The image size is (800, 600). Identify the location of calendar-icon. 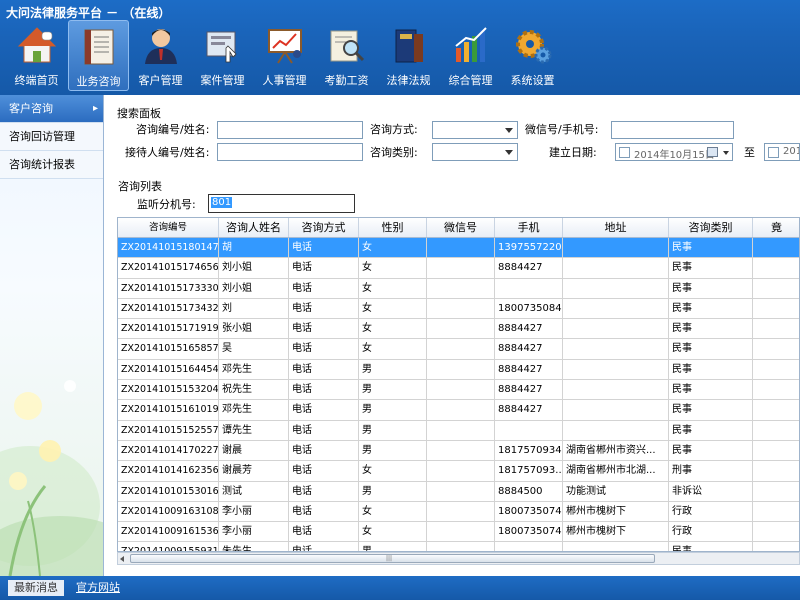
(712, 152).